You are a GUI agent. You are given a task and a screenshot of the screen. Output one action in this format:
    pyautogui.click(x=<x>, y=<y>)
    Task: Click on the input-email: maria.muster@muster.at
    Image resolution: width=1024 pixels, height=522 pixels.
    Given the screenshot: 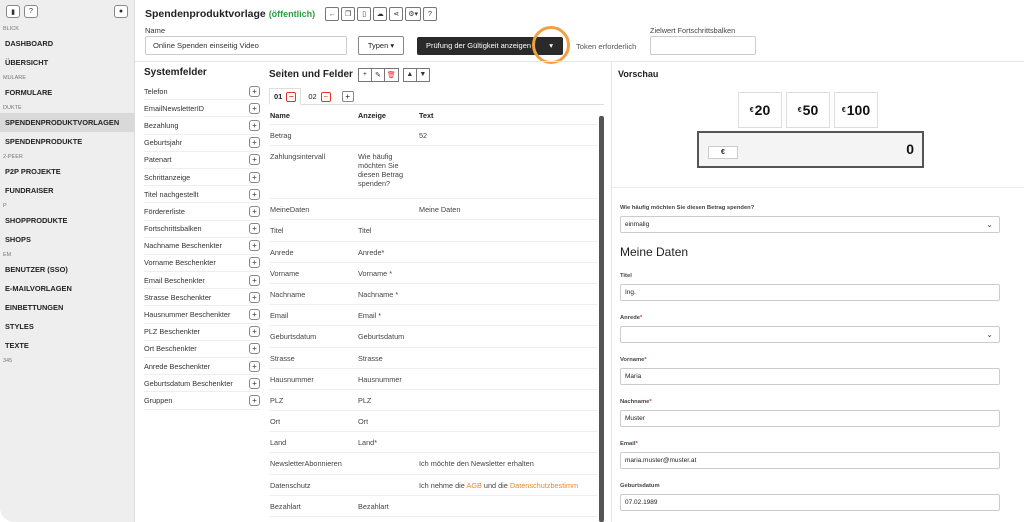 What is the action you would take?
    pyautogui.click(x=810, y=460)
    